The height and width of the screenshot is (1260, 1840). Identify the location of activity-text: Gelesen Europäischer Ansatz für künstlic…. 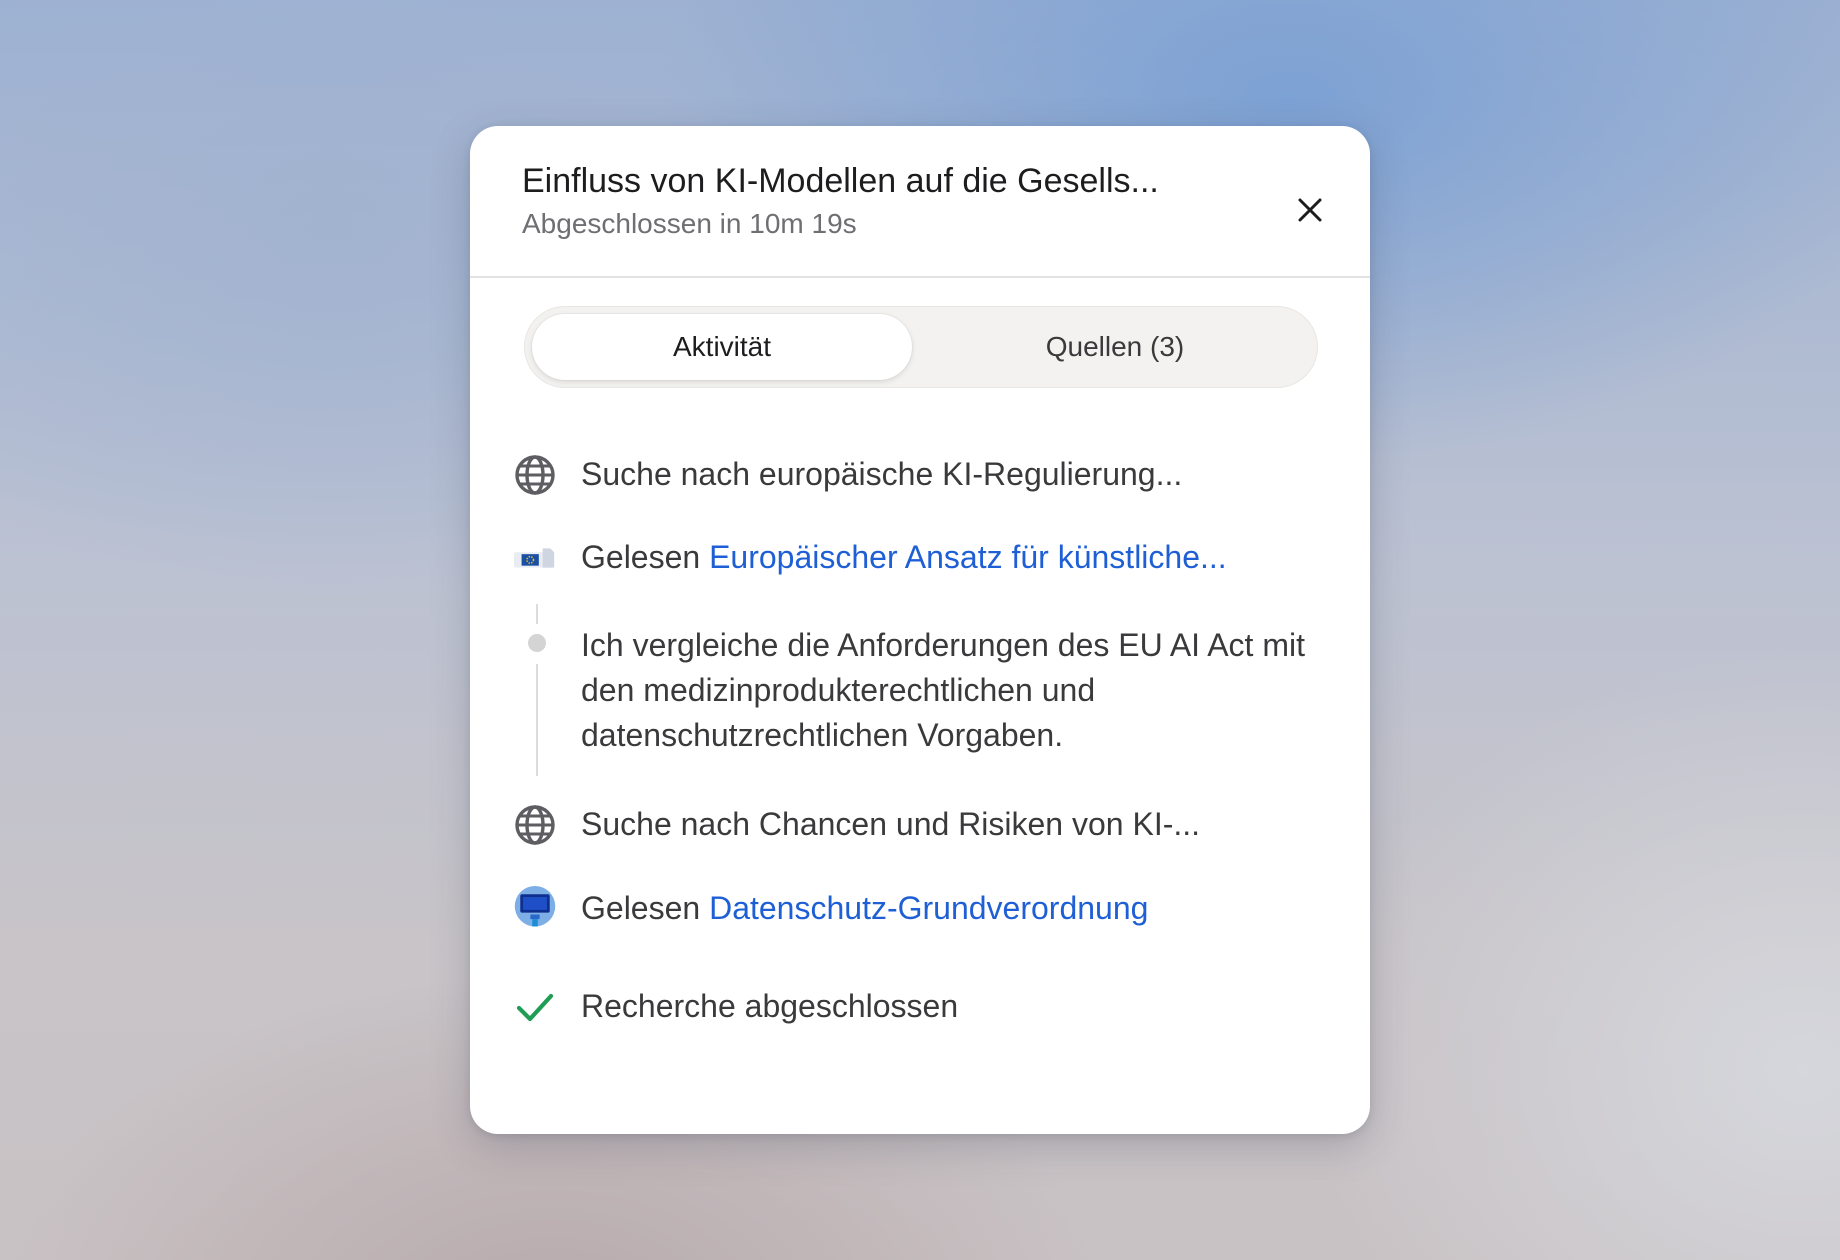
(904, 557).